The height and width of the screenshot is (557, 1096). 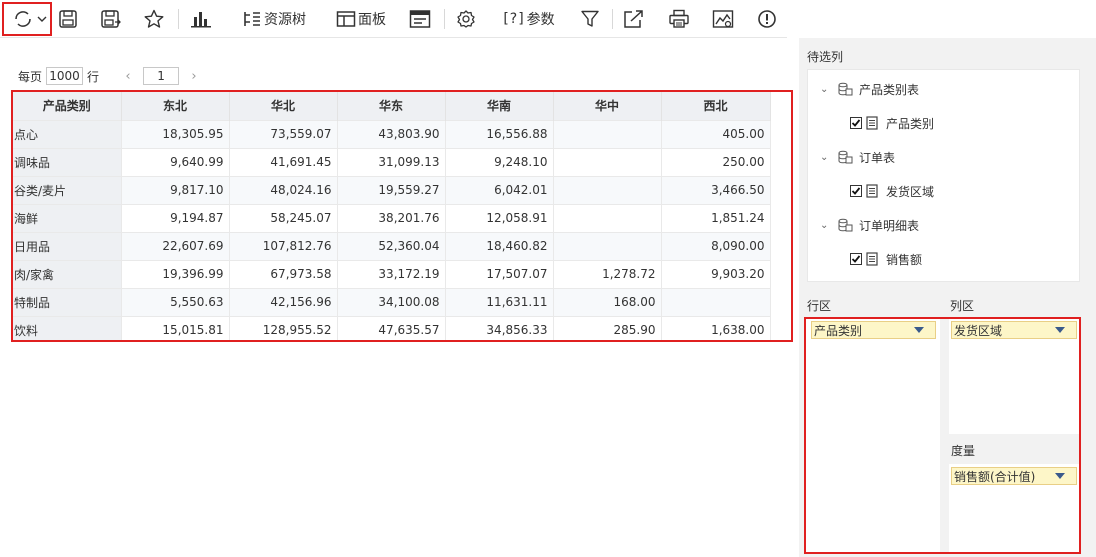 I want to click on tree-field-ship-region: 发货区域, so click(x=892, y=191).